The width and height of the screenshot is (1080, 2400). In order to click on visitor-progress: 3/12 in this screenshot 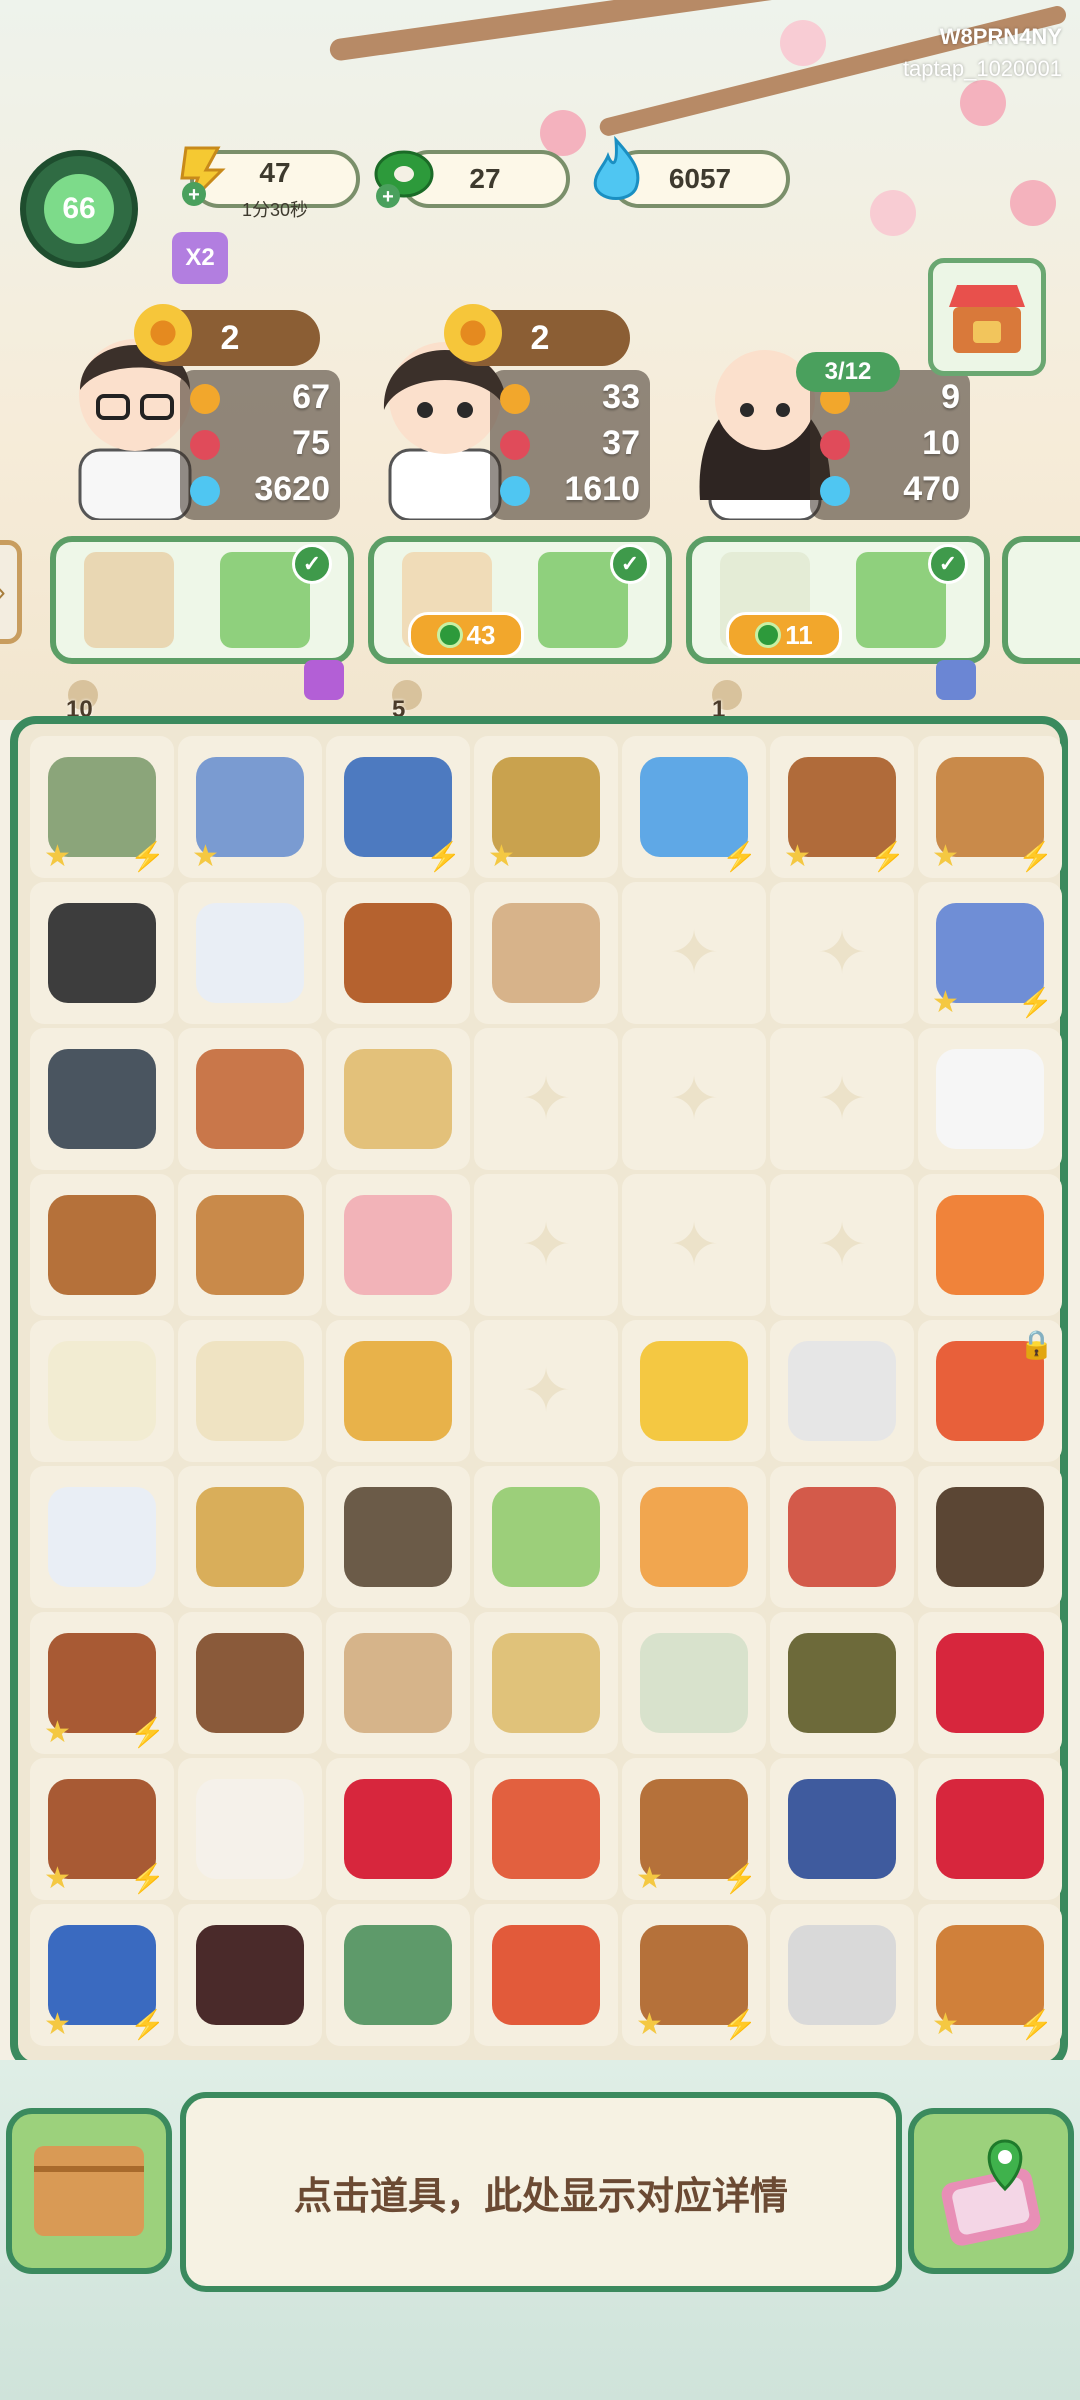, I will do `click(848, 372)`.